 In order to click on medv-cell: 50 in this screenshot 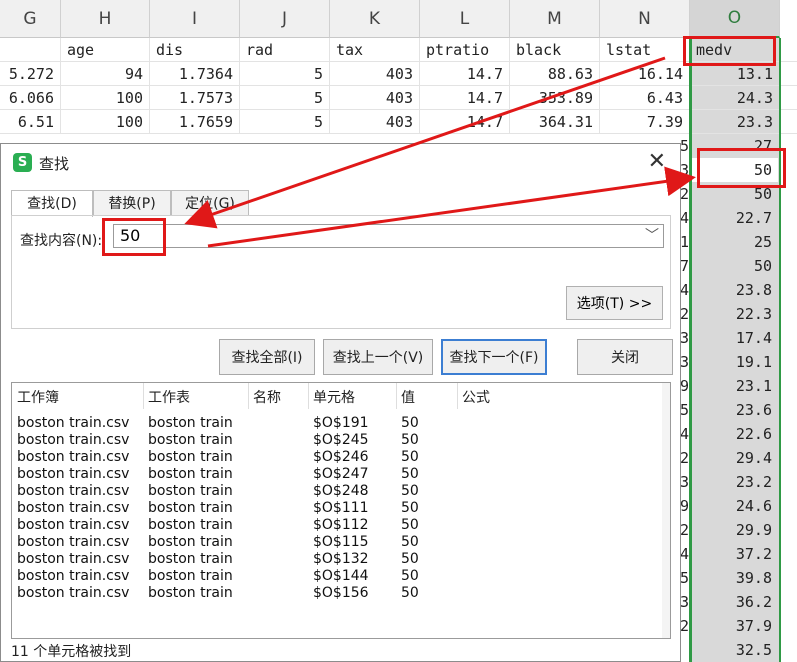, I will do `click(735, 266)`.